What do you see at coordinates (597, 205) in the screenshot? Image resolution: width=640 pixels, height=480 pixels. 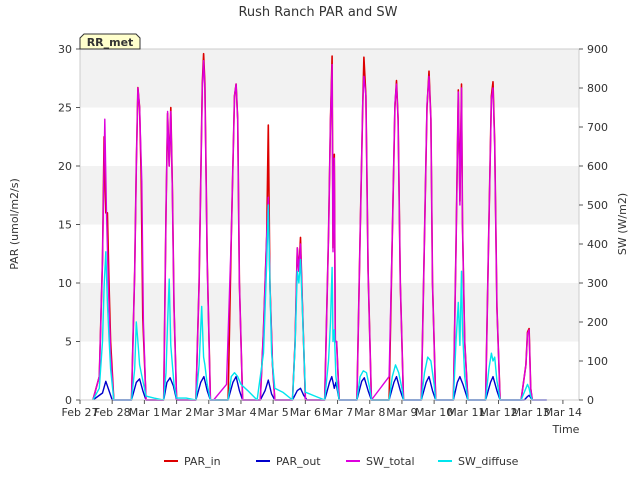 I see `right-tick-label: 500` at bounding box center [597, 205].